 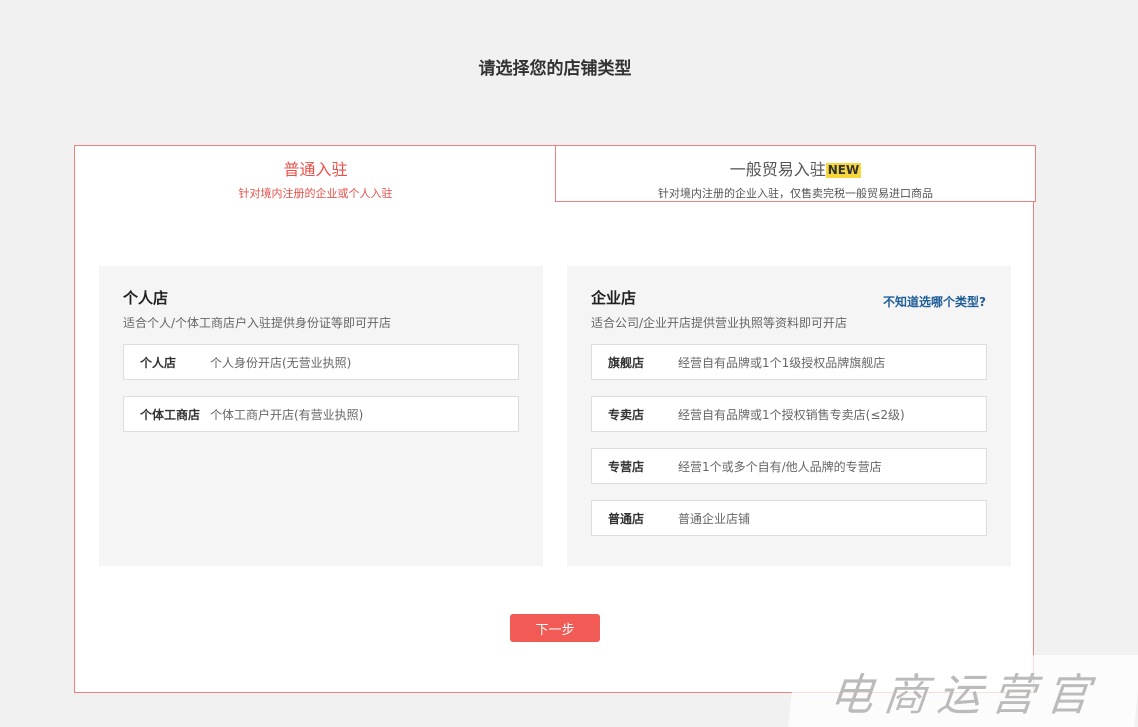 I want to click on personal-store-title: 个人店, so click(x=146, y=298).